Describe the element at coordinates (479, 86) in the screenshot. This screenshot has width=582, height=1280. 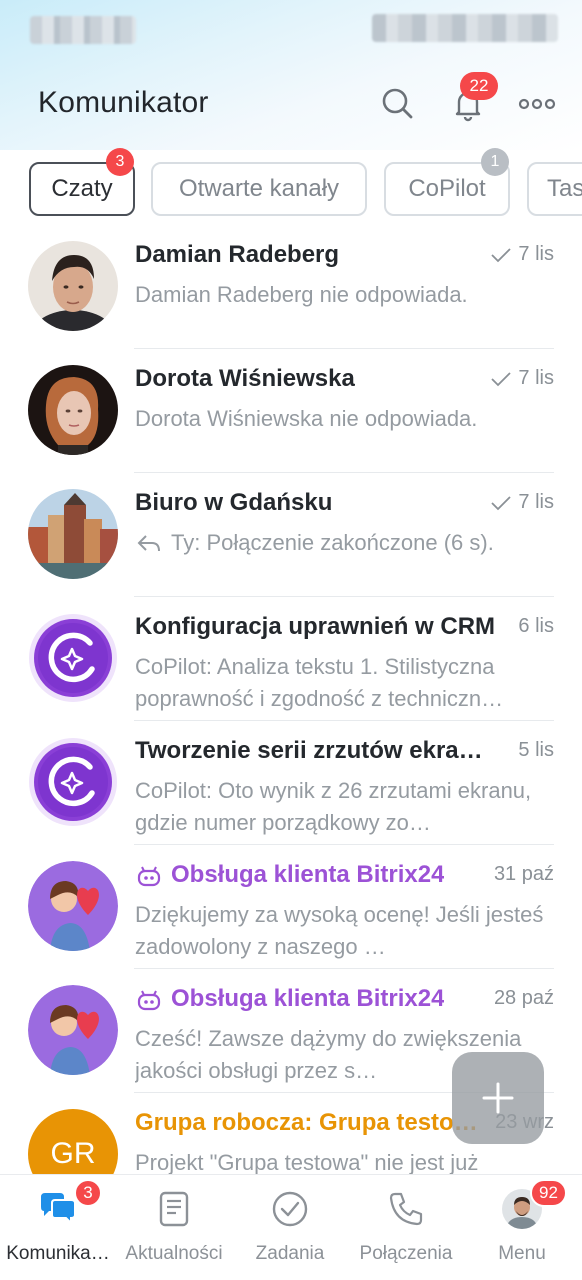
I see `notifications-badge: 22` at that location.